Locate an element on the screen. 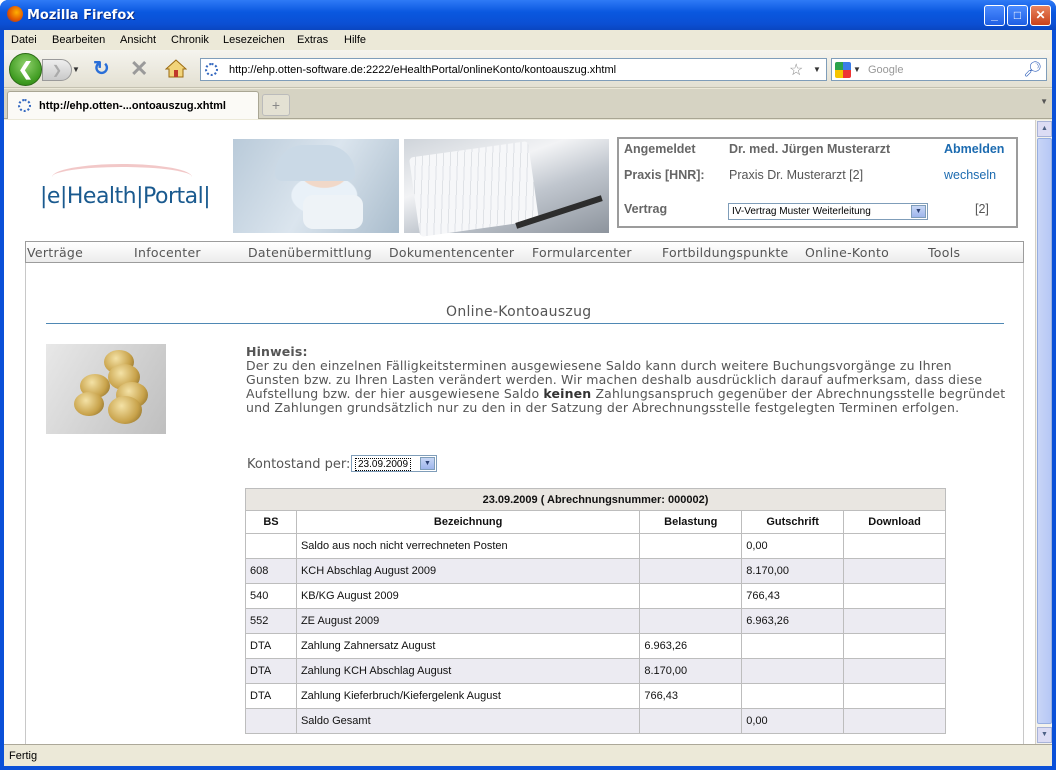 The height and width of the screenshot is (770, 1056). tab-loading-icon is located at coordinates (24, 105).